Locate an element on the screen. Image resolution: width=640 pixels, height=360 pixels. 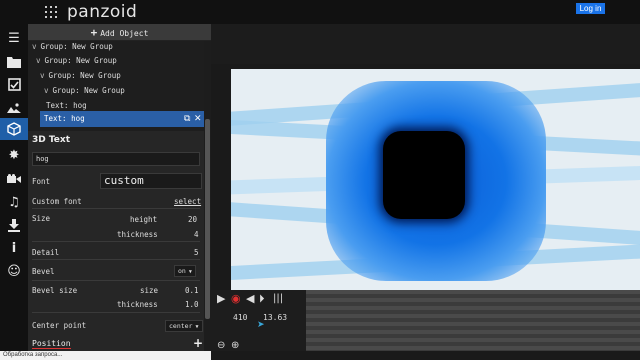
bevel-size-label: Bevel size is located at coordinates (55, 290).